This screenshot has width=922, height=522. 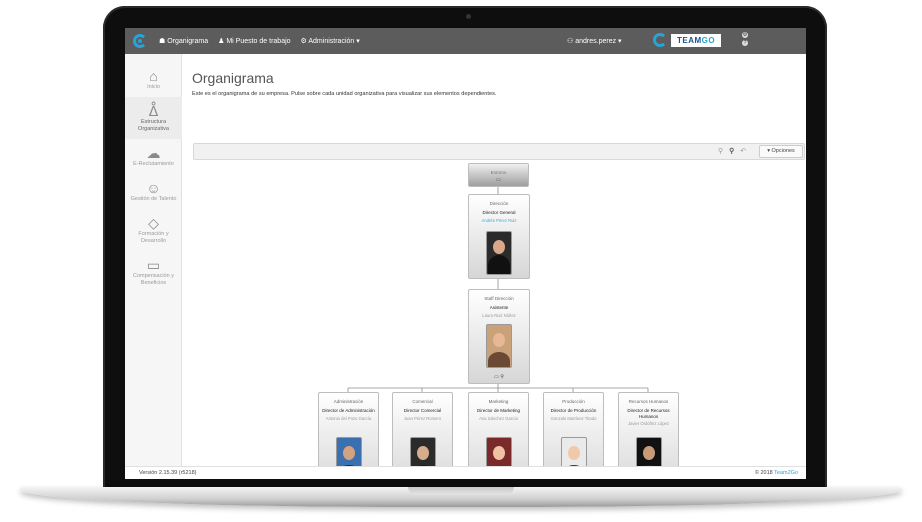 What do you see at coordinates (465, 472) in the screenshot?
I see `footer: Versión 2.15.39 (r5218) © 2018 Team2Go` at bounding box center [465, 472].